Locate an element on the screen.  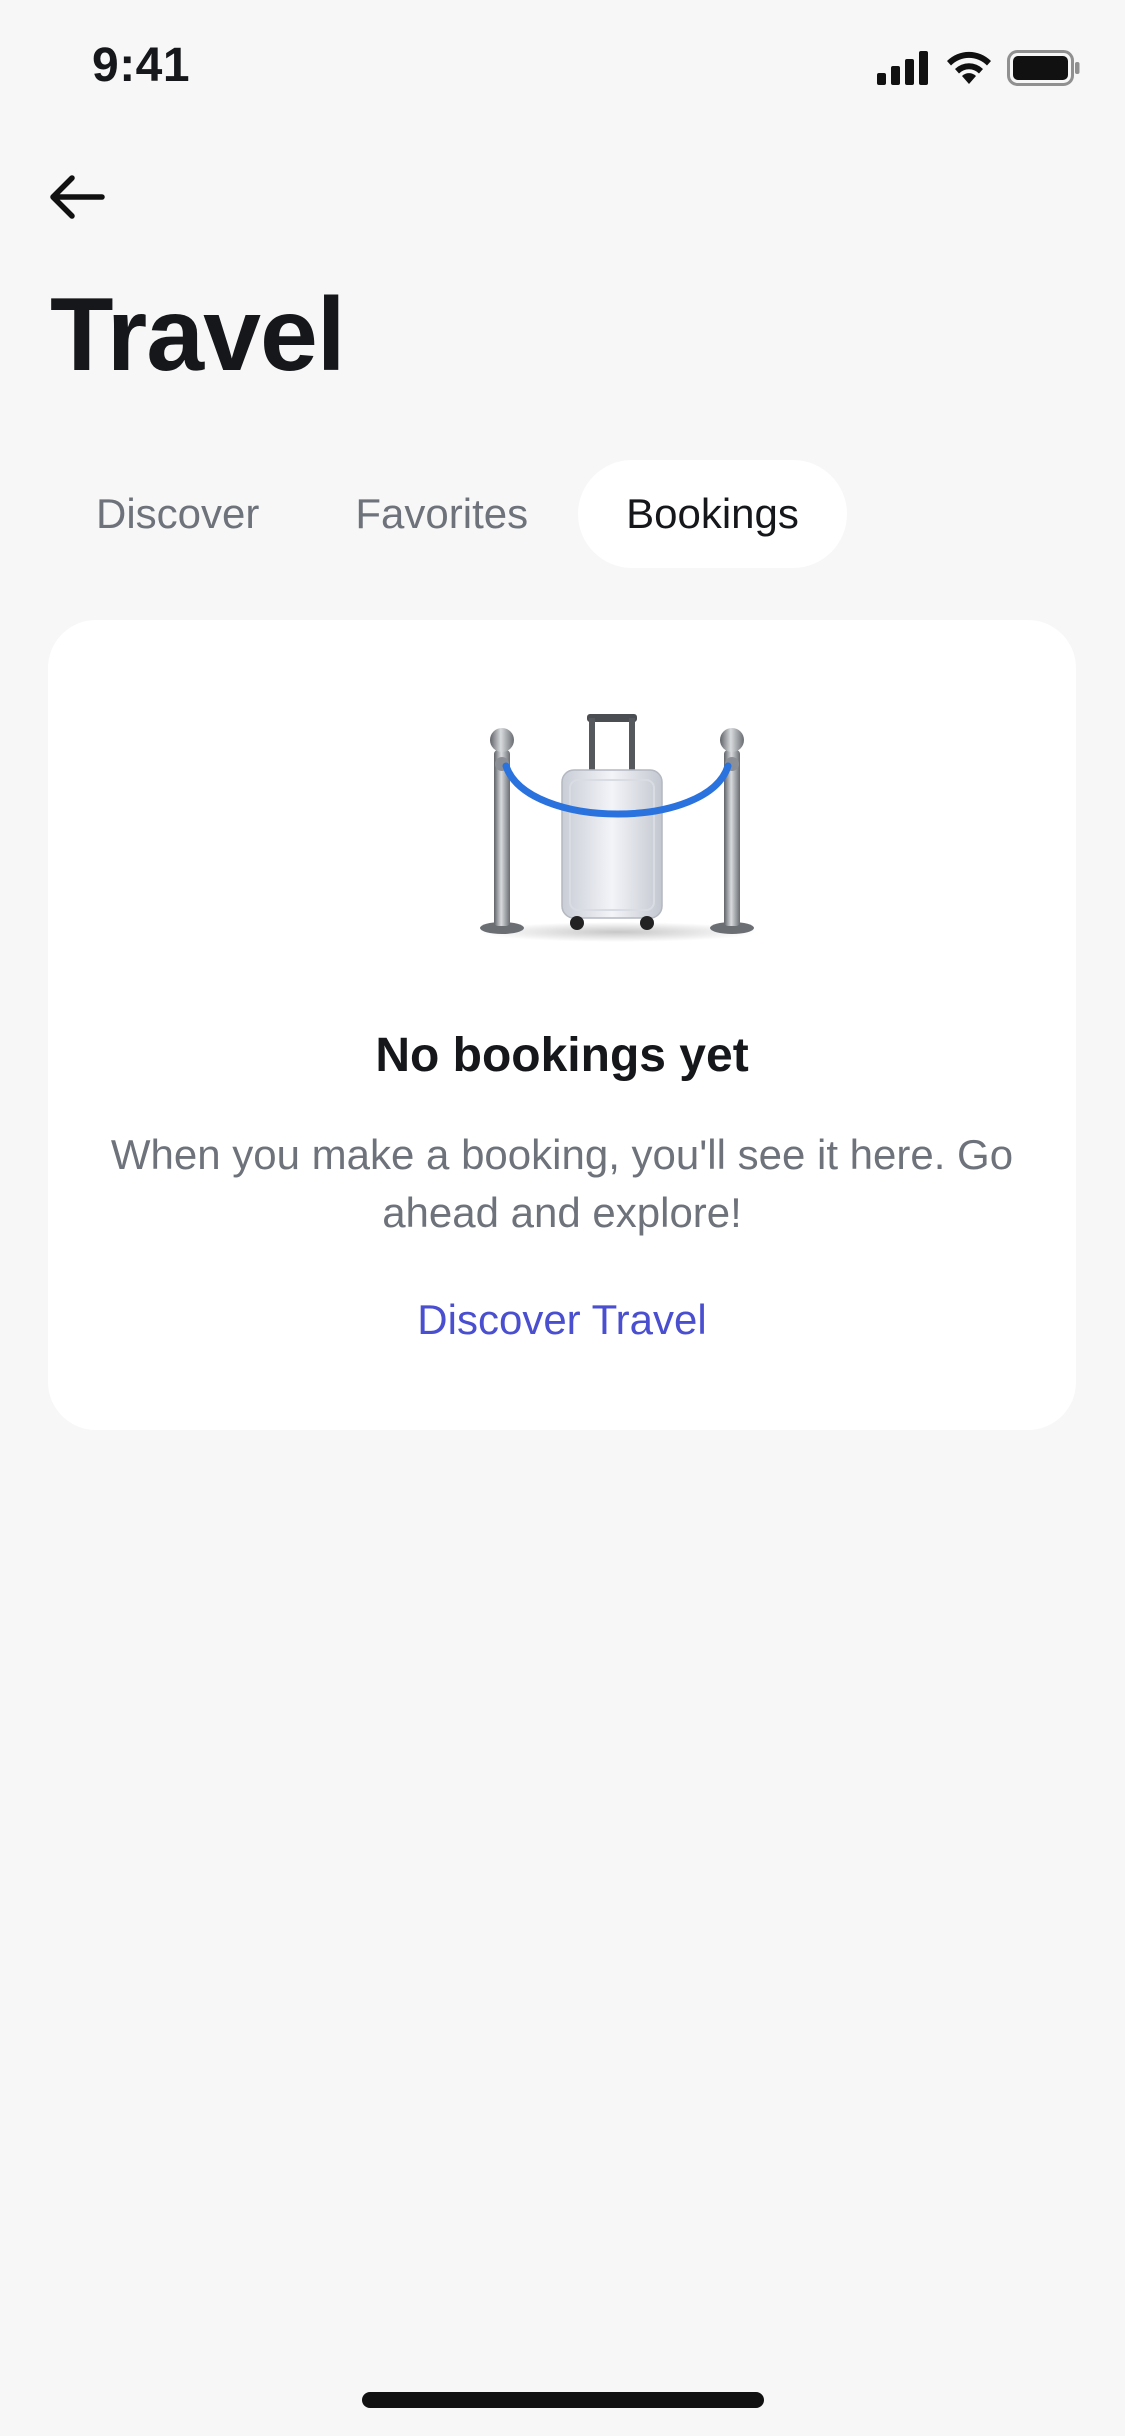
home-indicator is located at coordinates (563, 2400).